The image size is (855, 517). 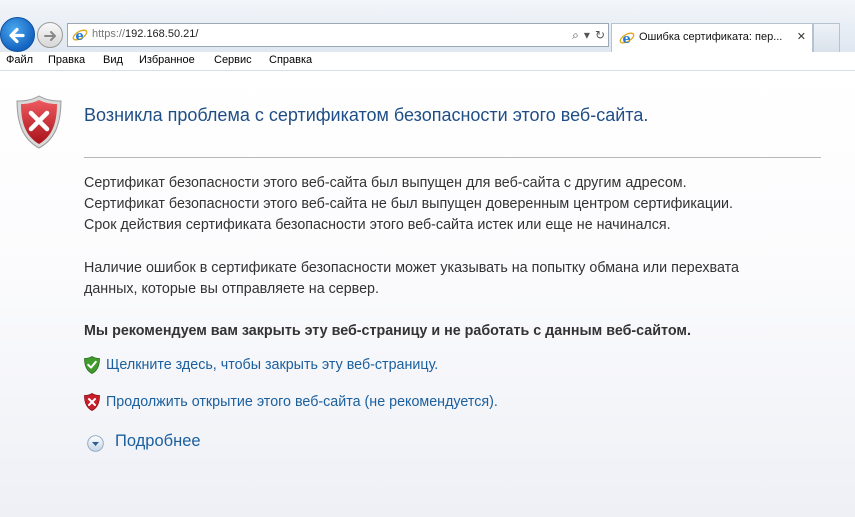 I want to click on address-bar: e https://192.168.50.21/ ⌕ ▾ ↻, so click(x=338, y=35).